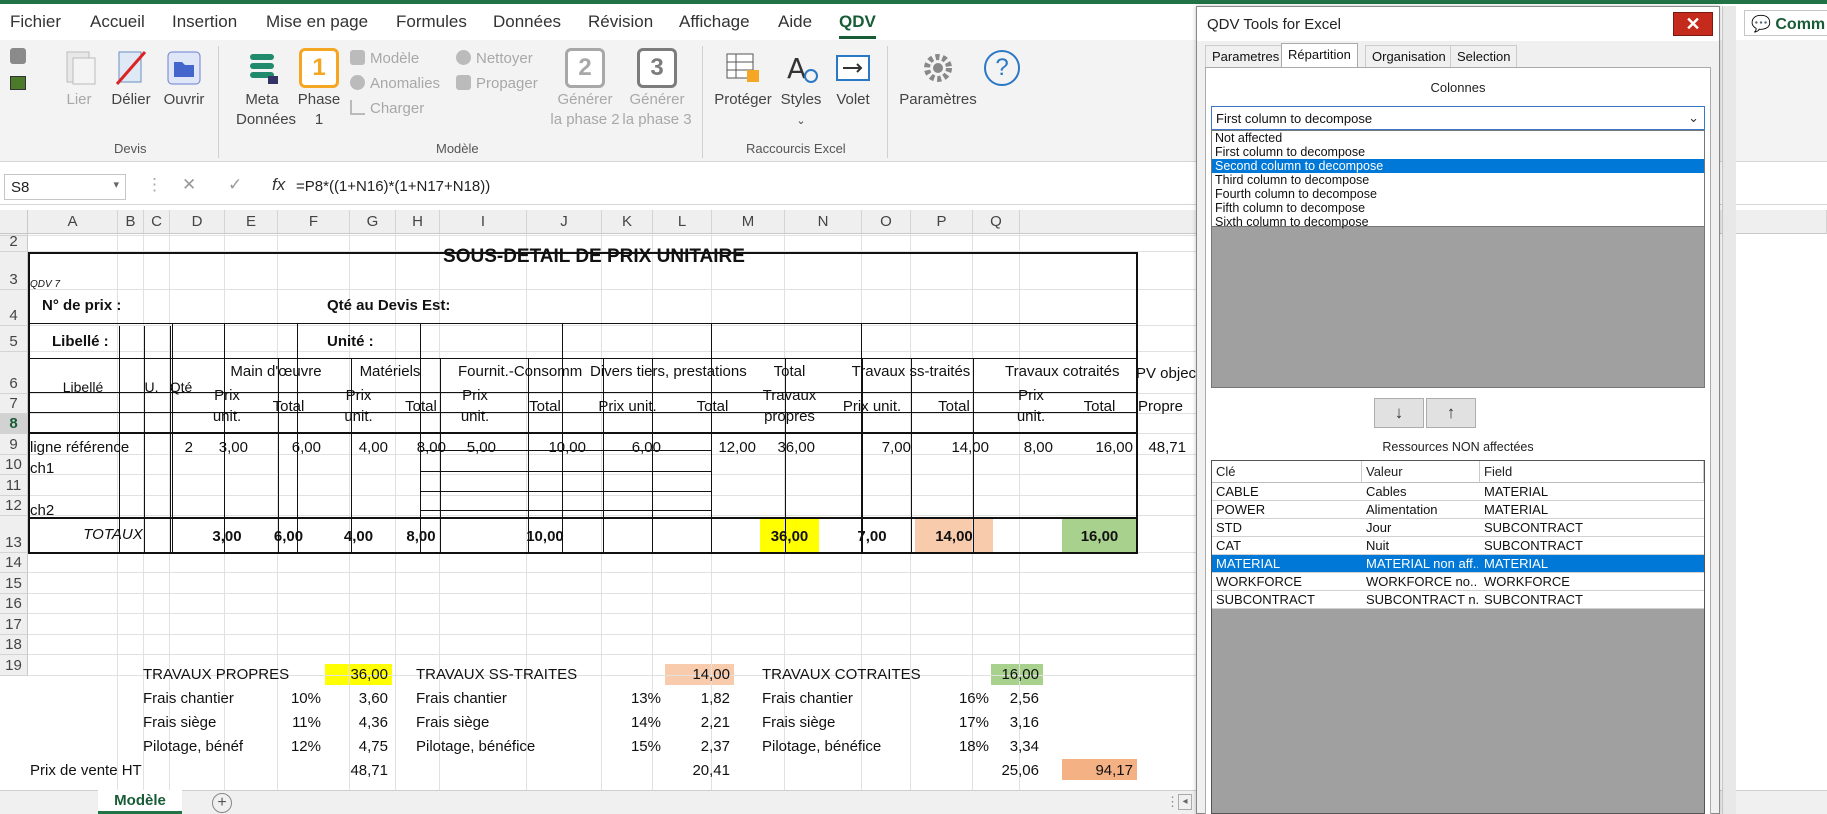 The image size is (1827, 814). What do you see at coordinates (65, 187) in the screenshot?
I see `name-box: S8 ▾` at bounding box center [65, 187].